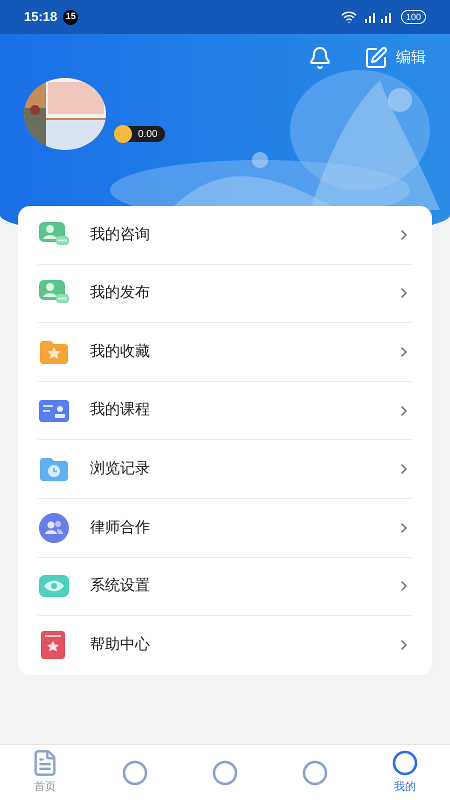 This screenshot has width=450, height=800. Describe the element at coordinates (376, 58) in the screenshot. I see `edit-icon` at that location.